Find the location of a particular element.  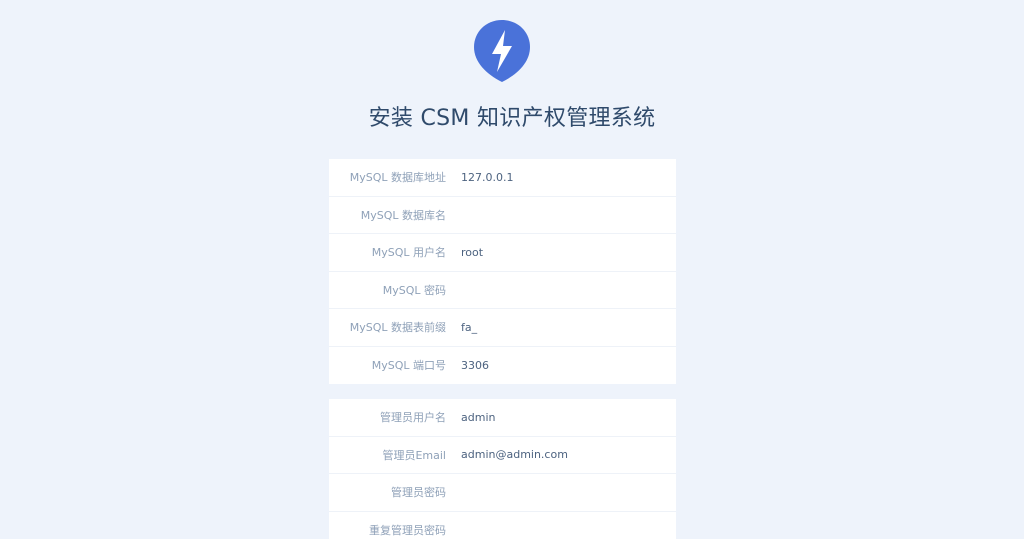

form-row-mysql-host: MySQL 数据库地址 is located at coordinates (502, 178).